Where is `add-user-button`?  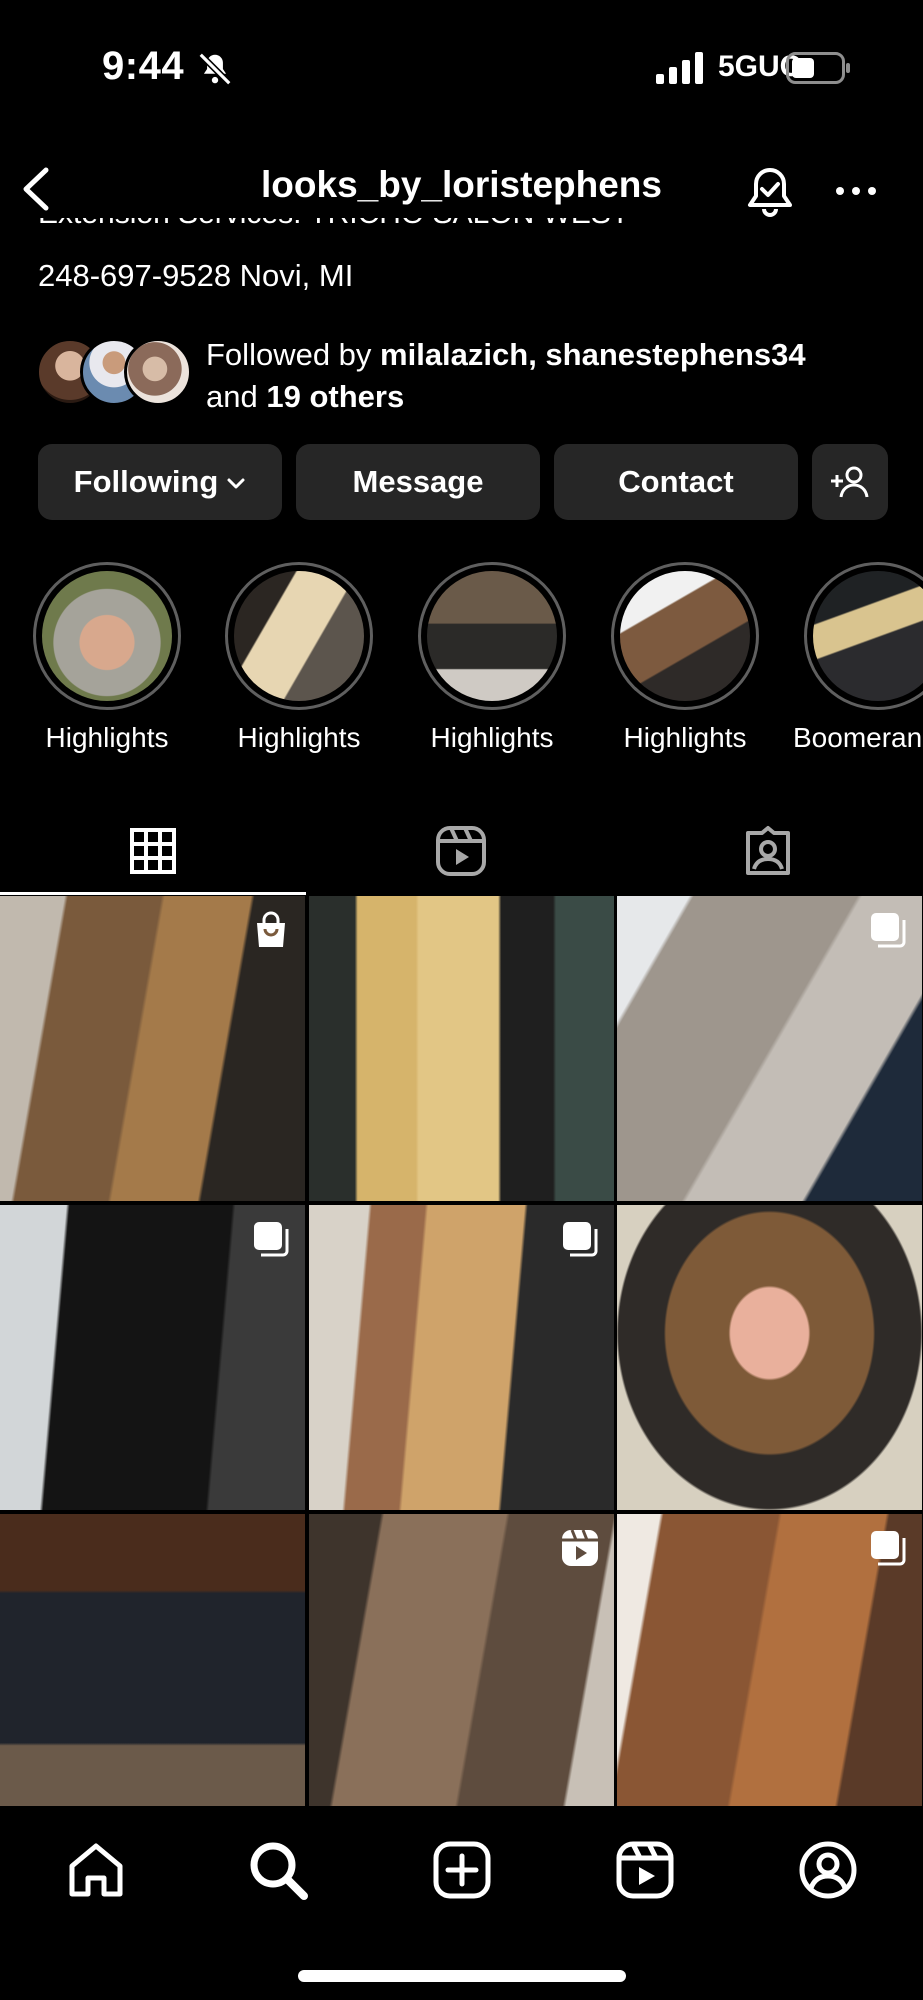 add-user-button is located at coordinates (850, 482).